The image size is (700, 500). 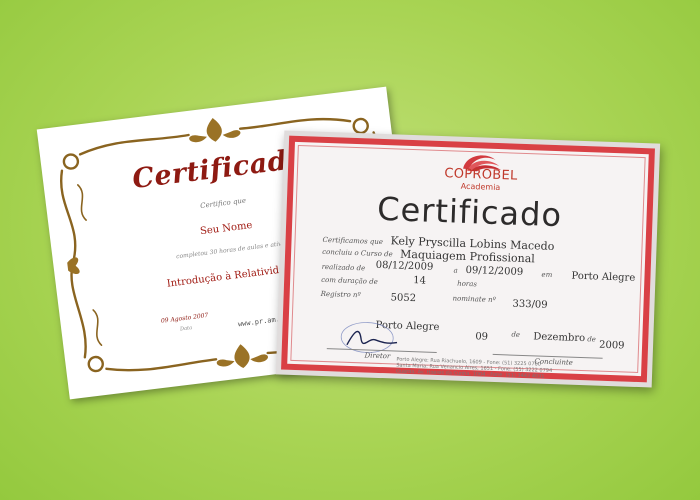 I want to click on hours-label: horas, so click(x=467, y=284).